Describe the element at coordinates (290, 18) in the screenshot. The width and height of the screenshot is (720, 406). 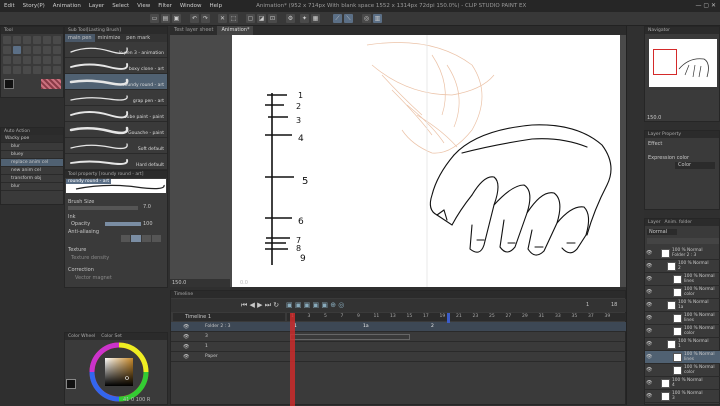
I see `settings-icon: ⚙` at that location.